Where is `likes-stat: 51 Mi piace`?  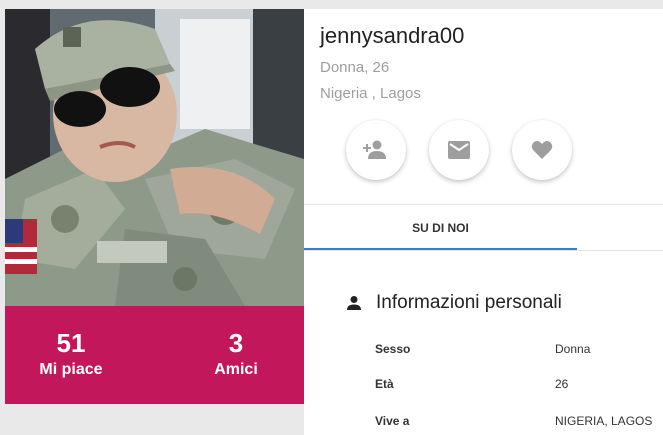
likes-stat: 51 Mi piace is located at coordinates (71, 354).